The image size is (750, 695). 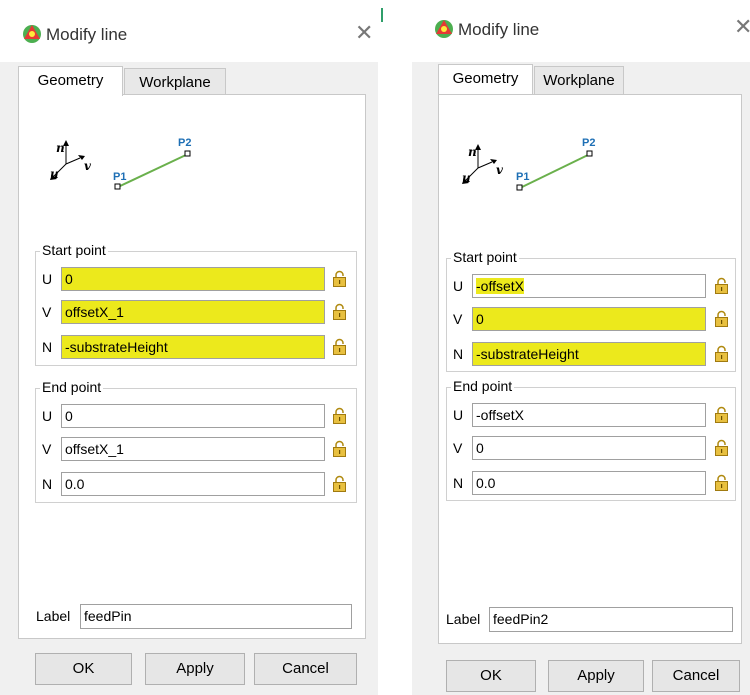 I want to click on end-u-field: -offsetX, so click(x=589, y=415).